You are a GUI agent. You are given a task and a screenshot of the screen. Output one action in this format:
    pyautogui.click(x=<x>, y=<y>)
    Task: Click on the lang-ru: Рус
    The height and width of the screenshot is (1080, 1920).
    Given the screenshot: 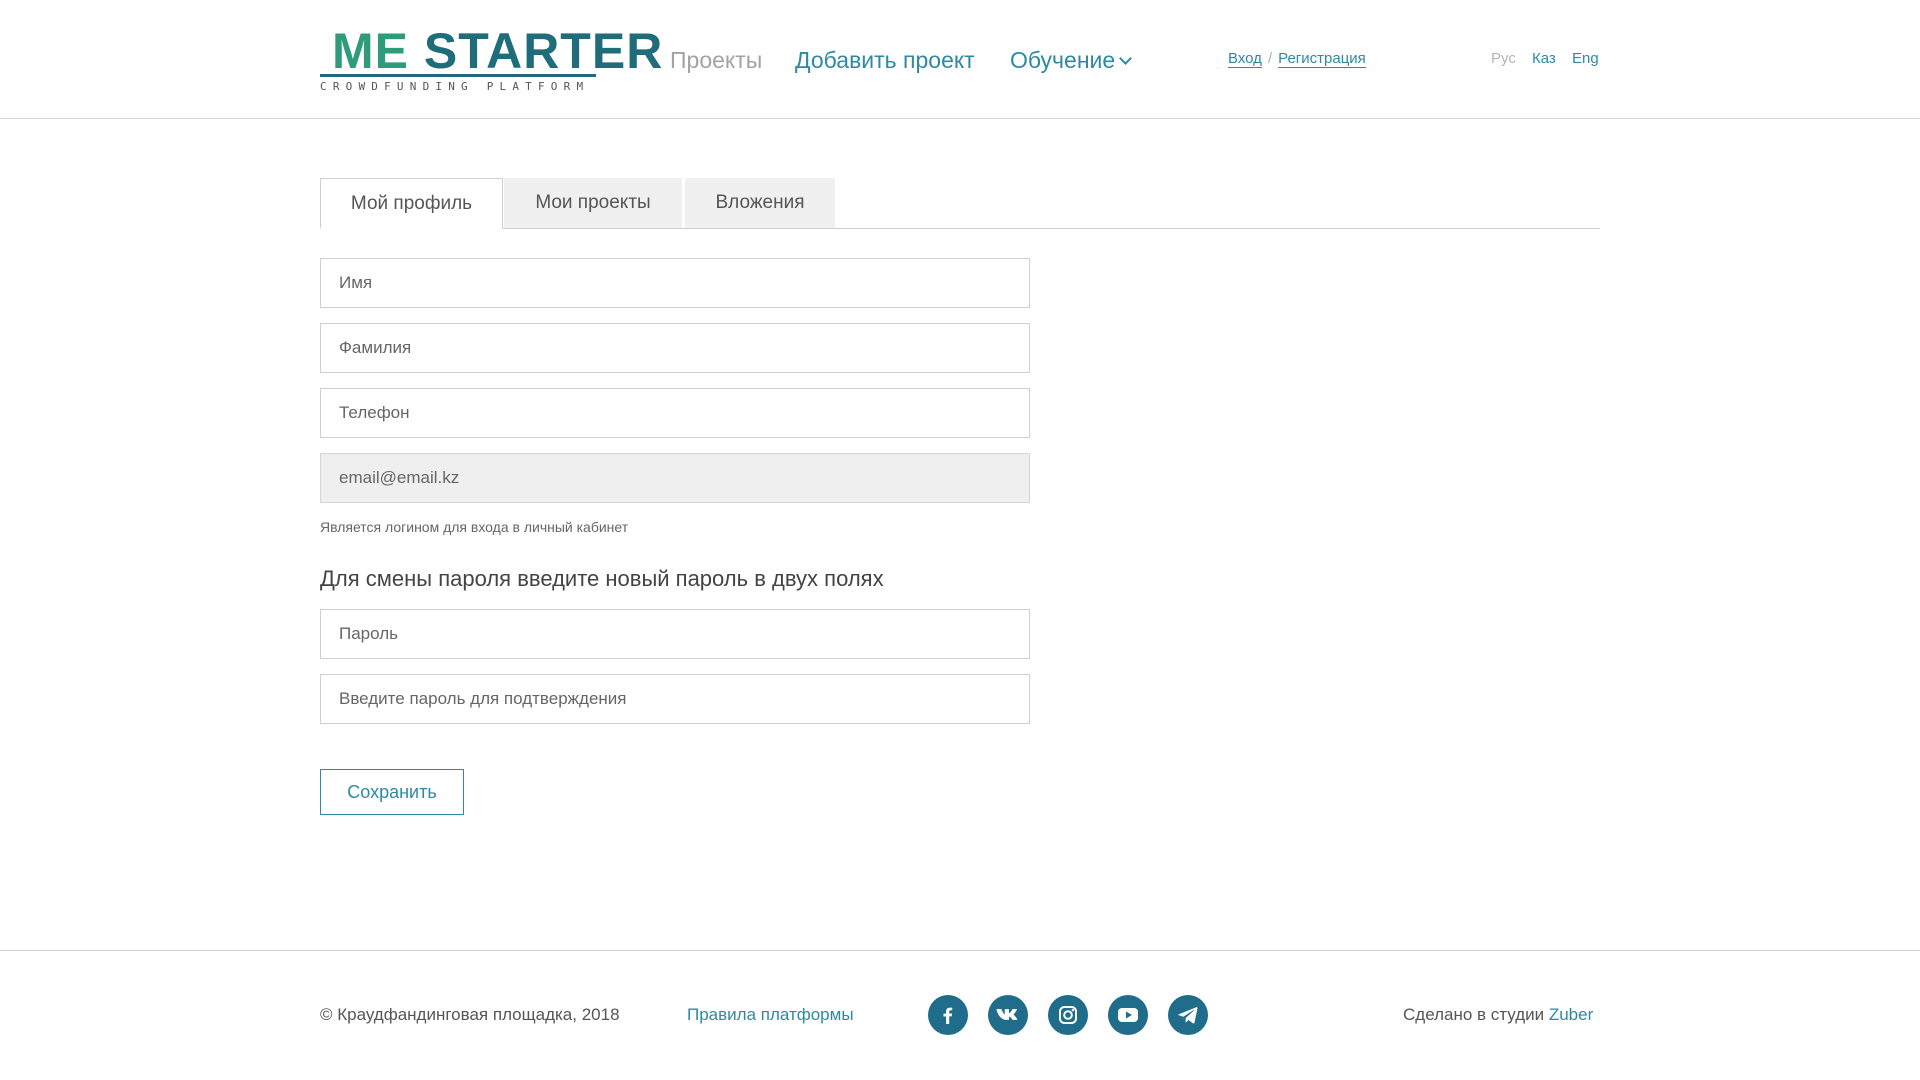 What is the action you would take?
    pyautogui.click(x=1503, y=58)
    